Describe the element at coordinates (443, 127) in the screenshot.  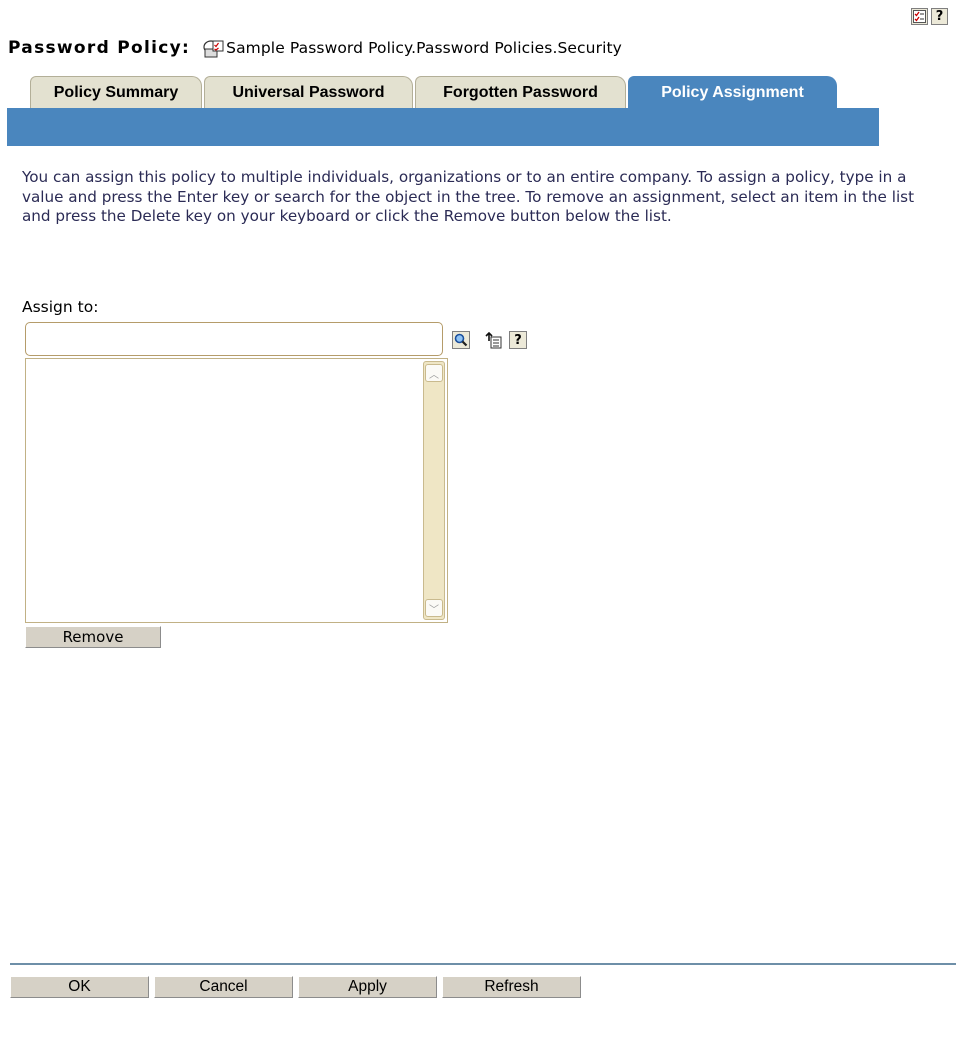
I see `tab-content-header-bar` at that location.